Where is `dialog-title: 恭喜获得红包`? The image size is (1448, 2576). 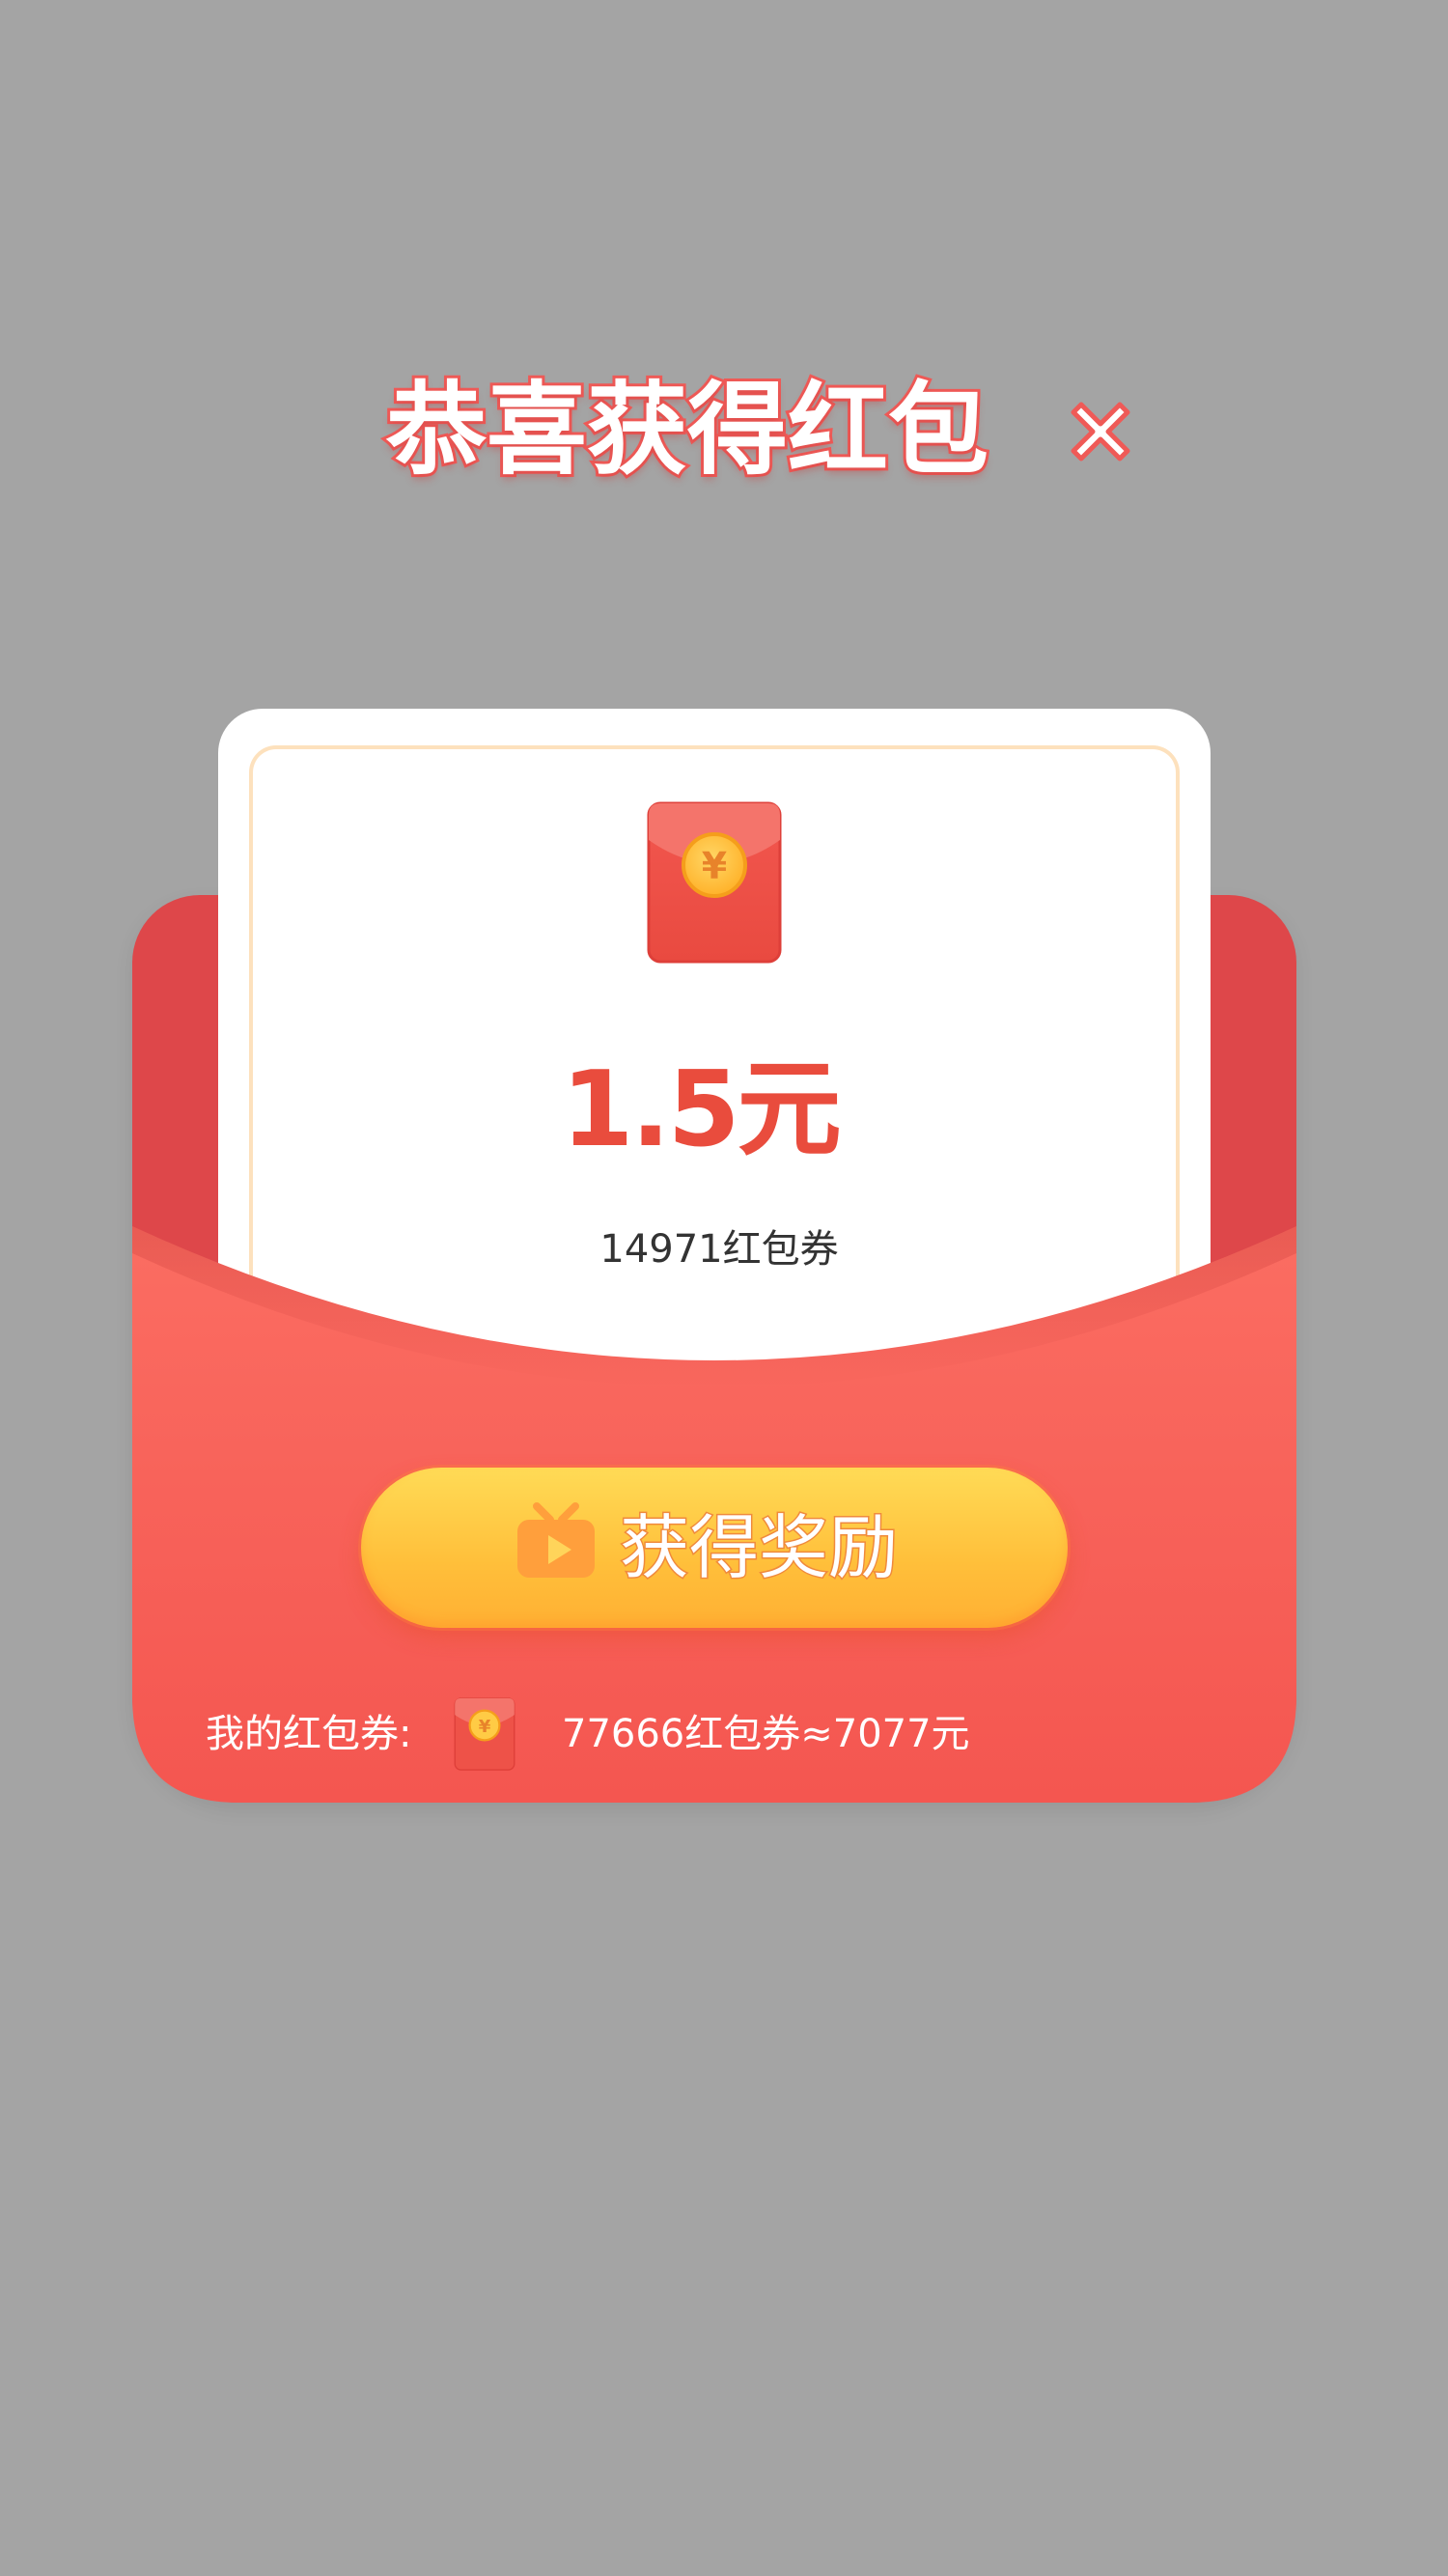 dialog-title: 恭喜获得红包 is located at coordinates (687, 430).